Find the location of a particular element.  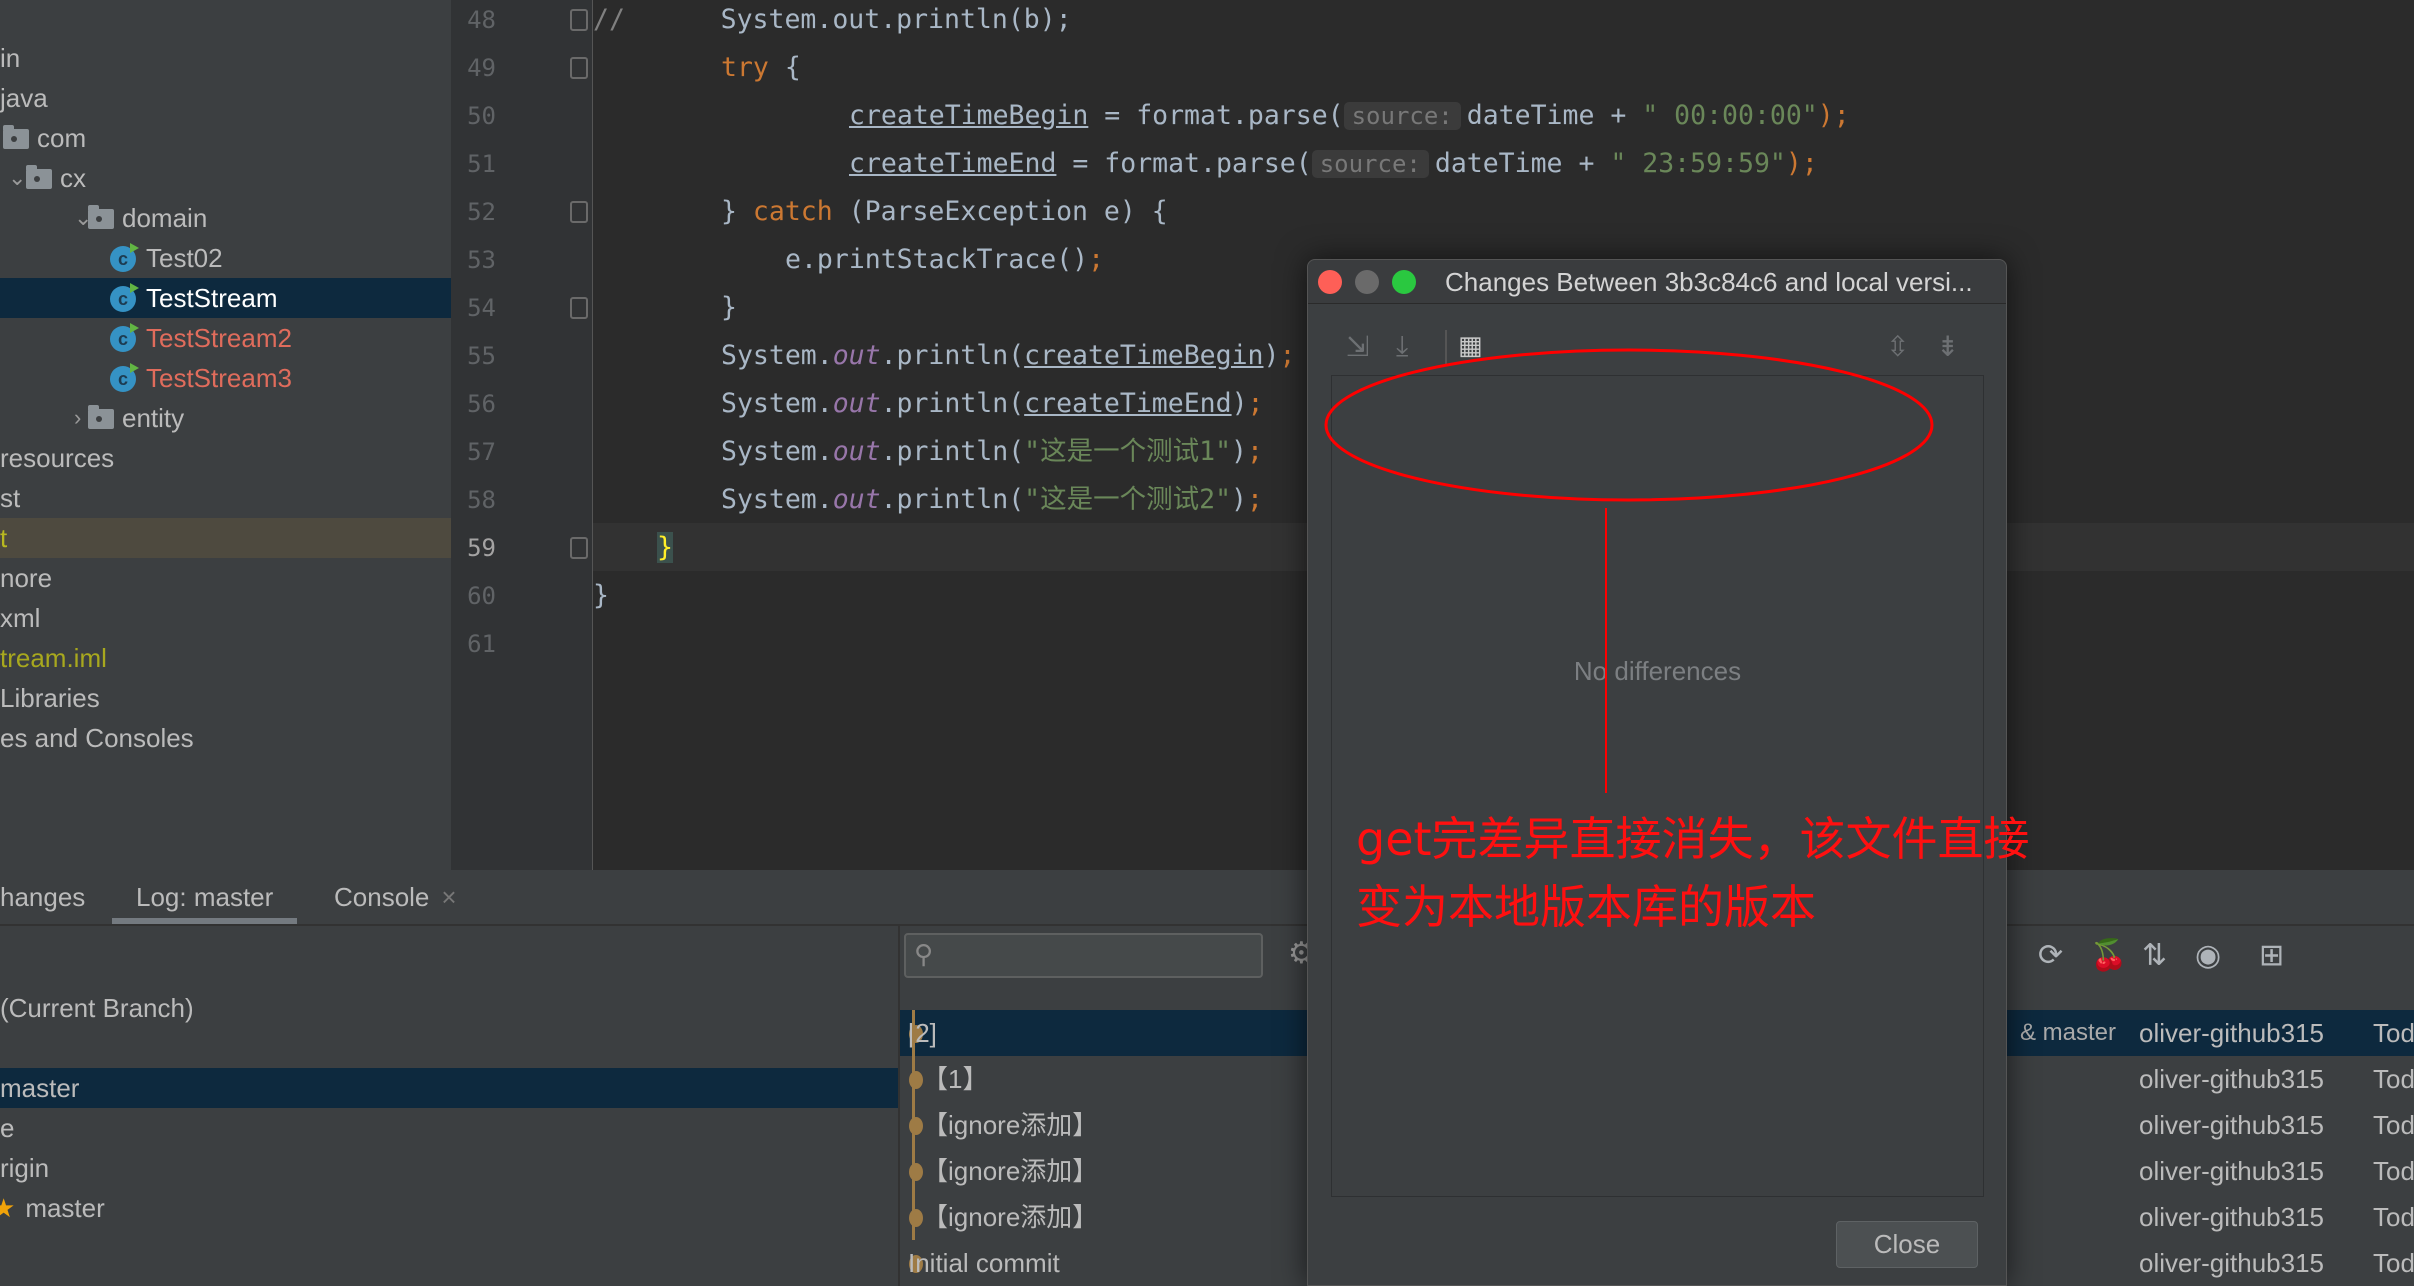

line-number: 52 is located at coordinates (481, 212).